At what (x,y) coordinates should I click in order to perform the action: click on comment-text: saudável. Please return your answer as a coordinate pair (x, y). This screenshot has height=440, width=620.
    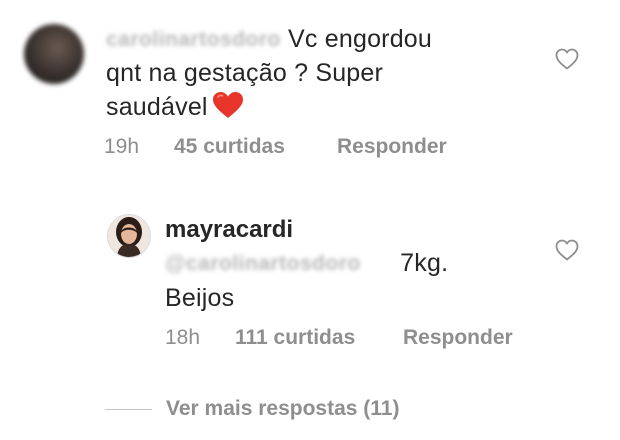
    Looking at the image, I should click on (157, 107).